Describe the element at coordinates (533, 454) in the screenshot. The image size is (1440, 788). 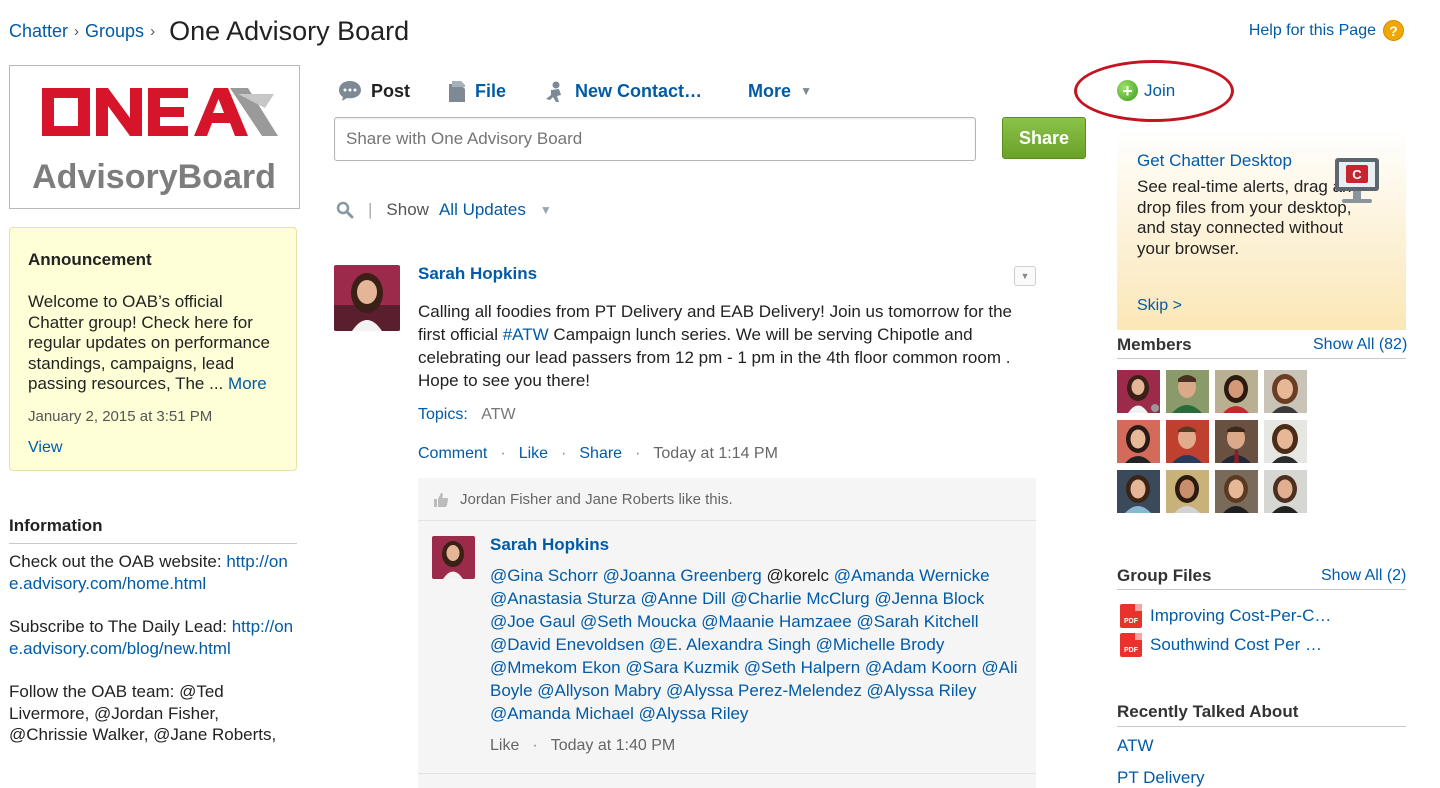
I see `like-link: Like` at that location.